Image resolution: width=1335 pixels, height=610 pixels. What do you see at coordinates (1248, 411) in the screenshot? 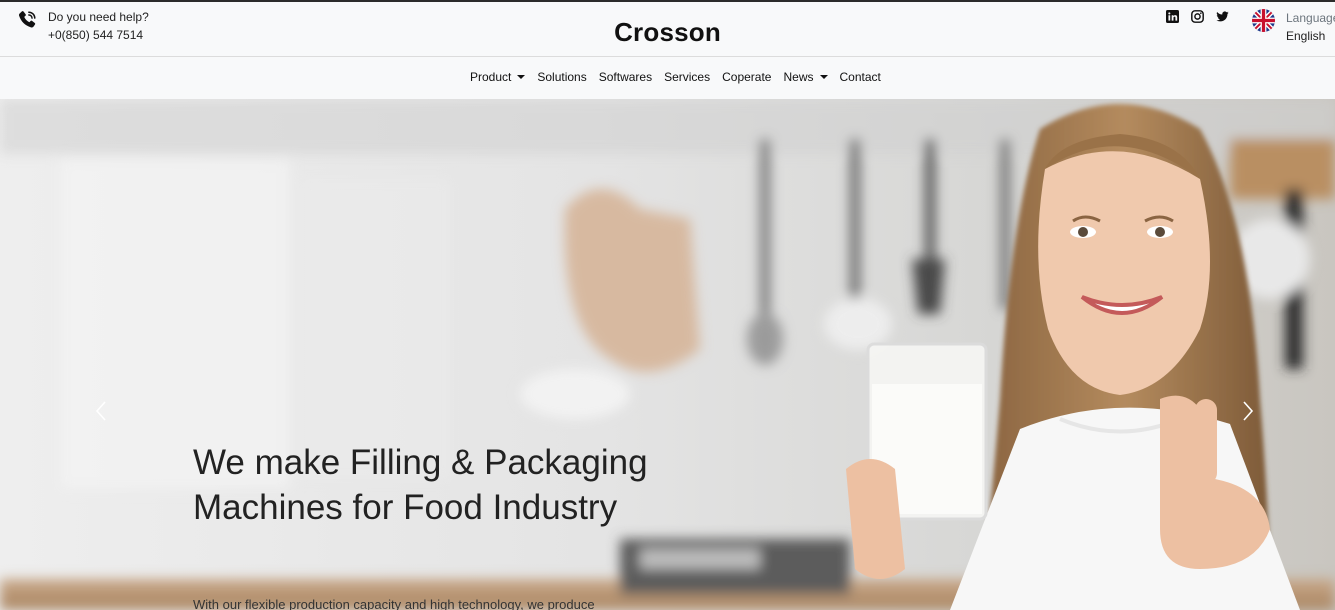
I see `carousel-next-chevron-icon` at bounding box center [1248, 411].